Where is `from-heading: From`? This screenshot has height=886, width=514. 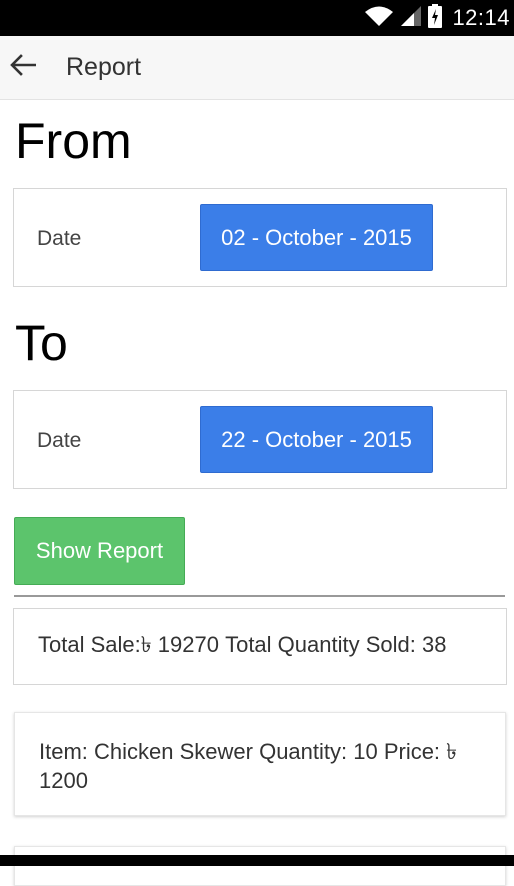
from-heading: From is located at coordinates (73, 141).